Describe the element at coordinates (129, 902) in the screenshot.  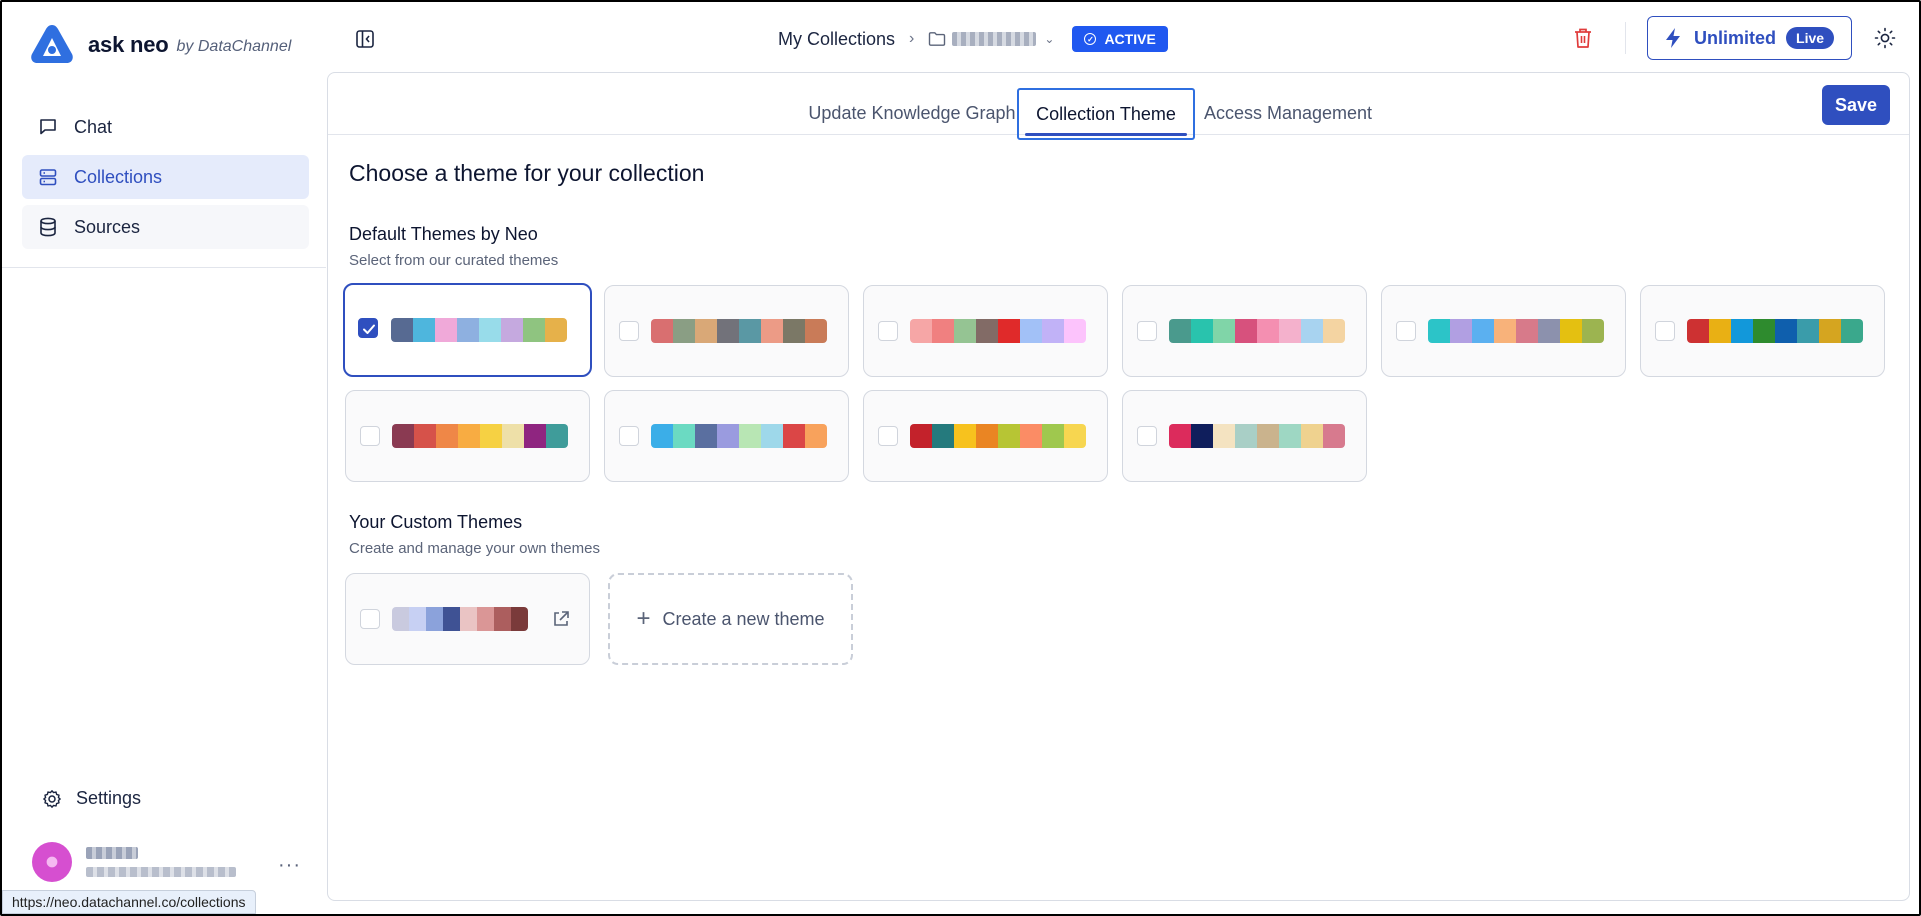
I see `status-bar-url: https://neo.datachannel.co/collections` at that location.